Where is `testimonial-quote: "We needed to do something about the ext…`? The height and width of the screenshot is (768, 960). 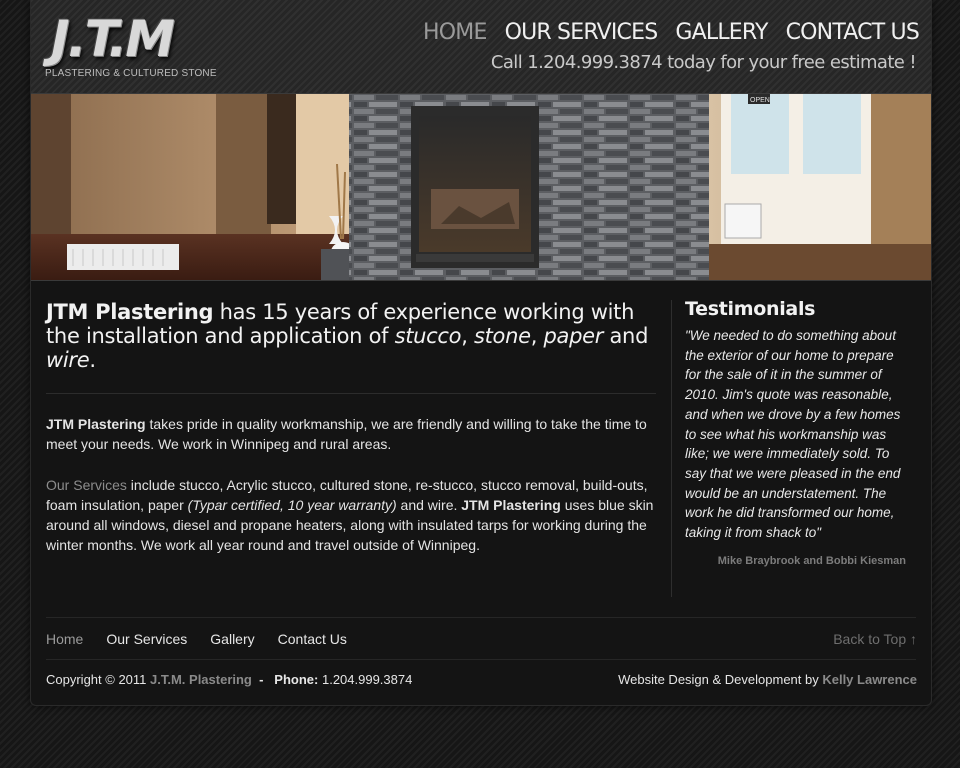 testimonial-quote: "We needed to do something about the ext… is located at coordinates (793, 434).